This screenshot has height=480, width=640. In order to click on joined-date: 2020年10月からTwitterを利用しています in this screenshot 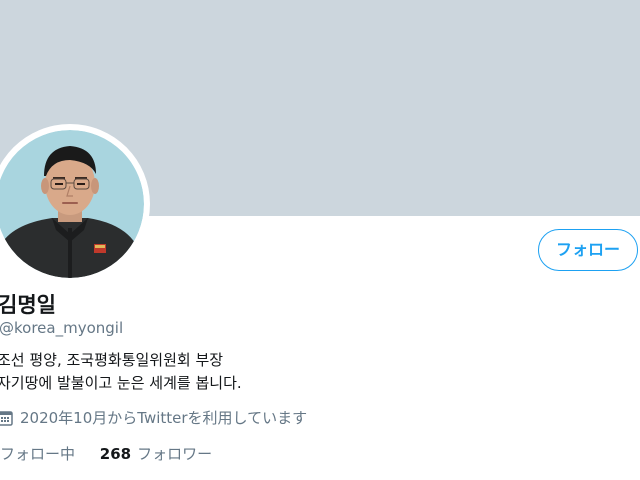, I will do `click(153, 417)`.